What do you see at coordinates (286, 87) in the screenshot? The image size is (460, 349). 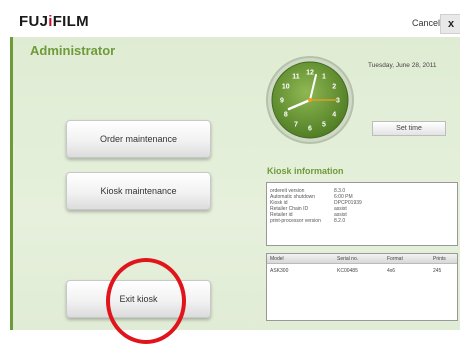 I see `clock-numeral: 10` at bounding box center [286, 87].